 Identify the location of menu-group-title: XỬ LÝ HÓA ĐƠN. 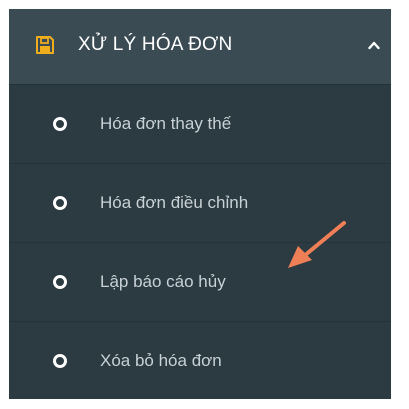
(155, 44).